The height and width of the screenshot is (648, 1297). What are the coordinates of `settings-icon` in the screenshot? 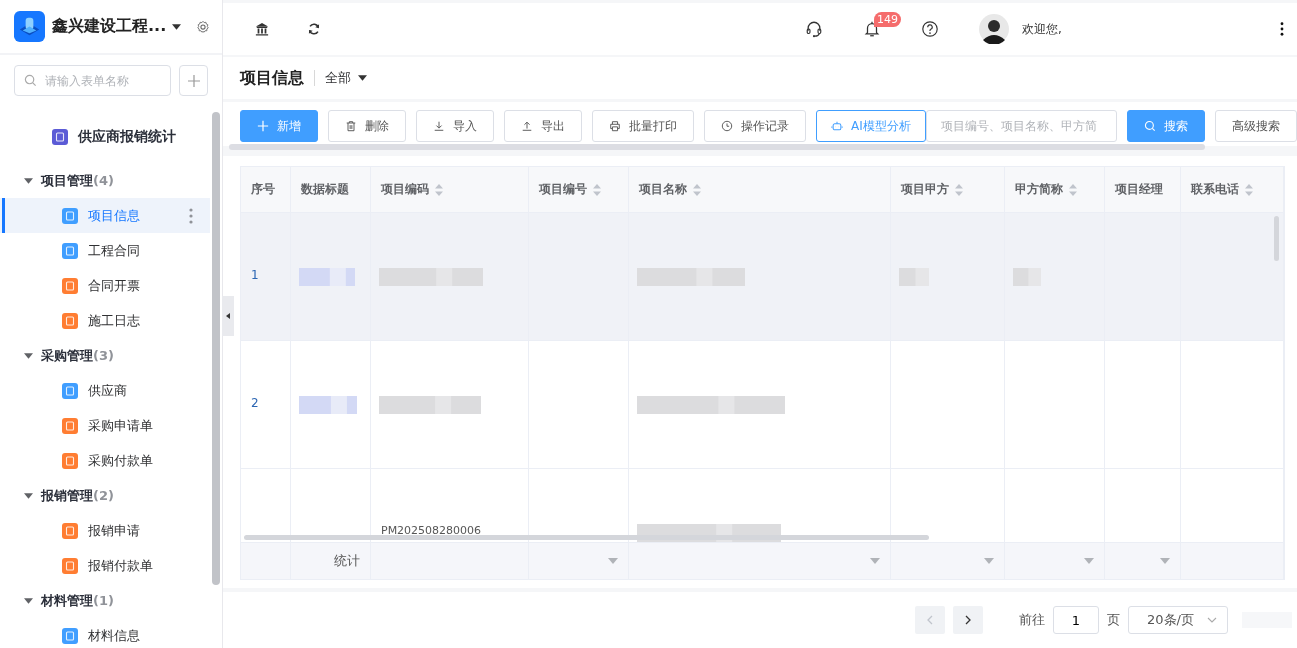 It's located at (203, 26).